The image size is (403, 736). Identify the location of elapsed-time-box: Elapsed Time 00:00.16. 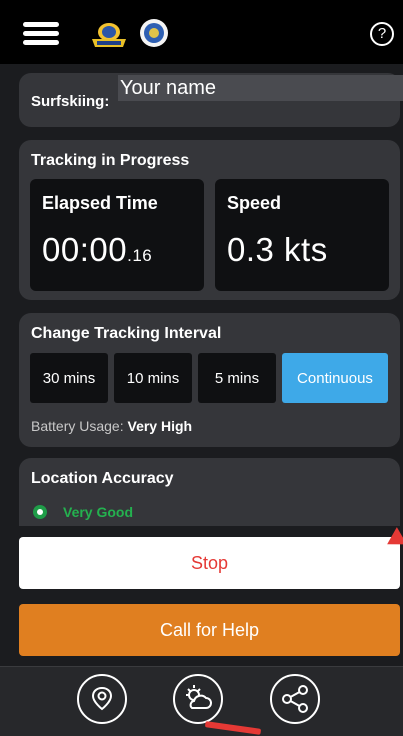
(117, 235).